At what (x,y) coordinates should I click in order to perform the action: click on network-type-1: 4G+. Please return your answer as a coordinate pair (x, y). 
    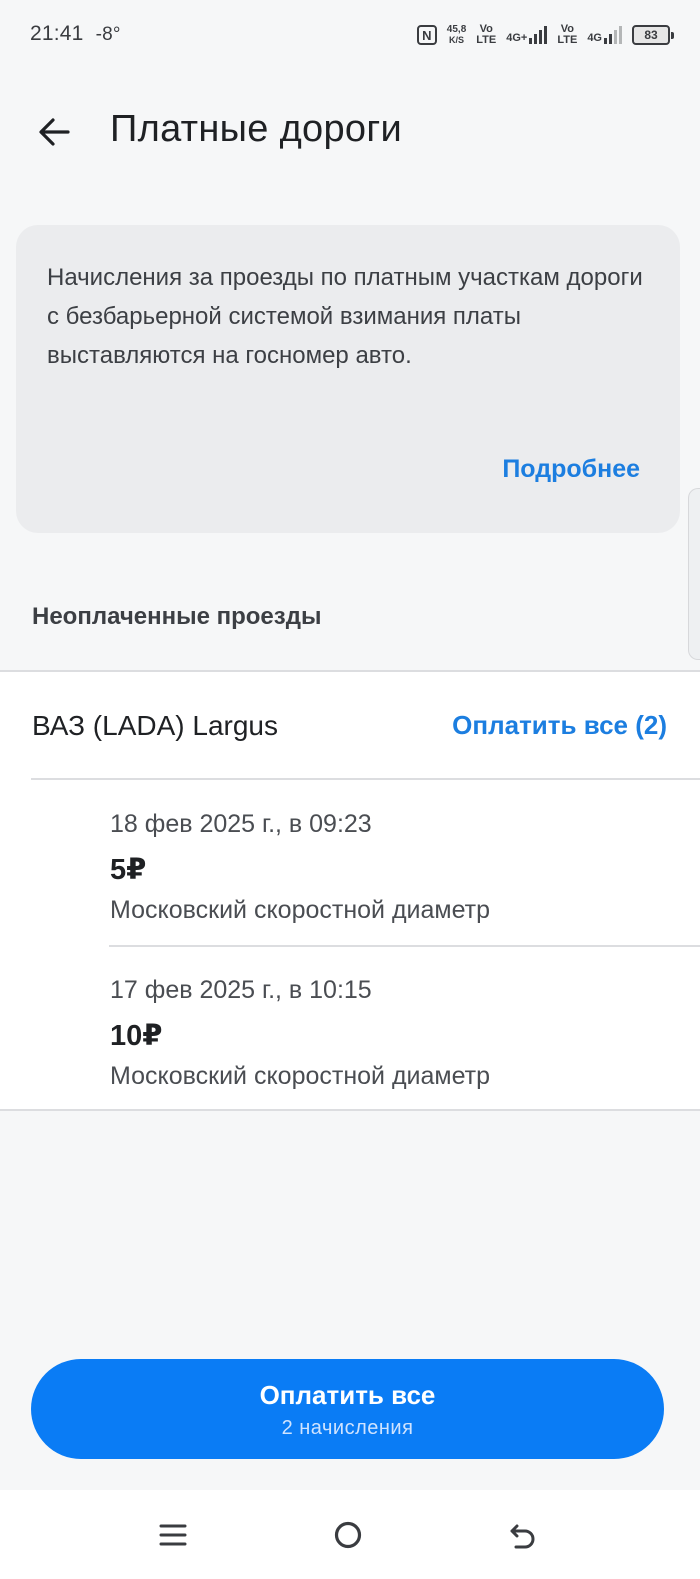
    Looking at the image, I should click on (517, 38).